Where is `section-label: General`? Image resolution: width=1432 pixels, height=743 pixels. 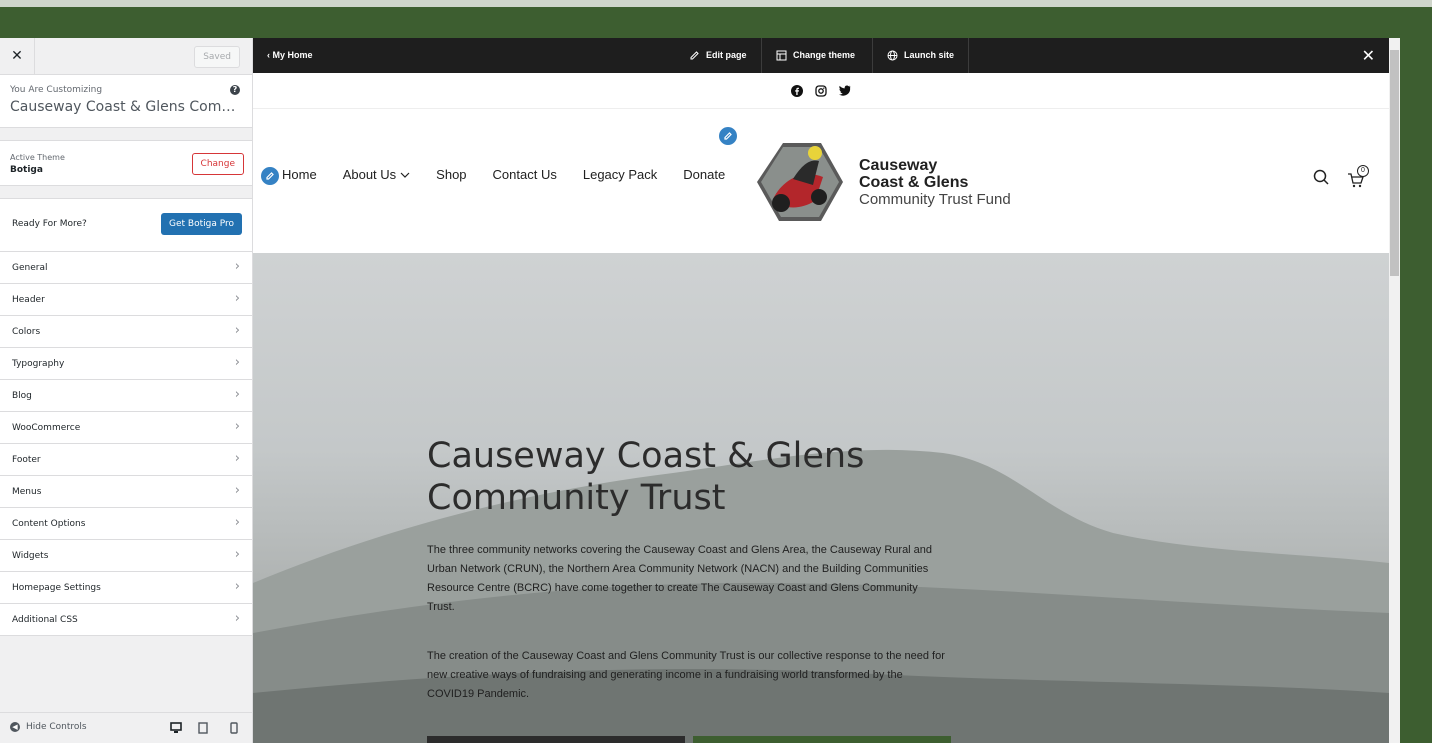
section-label: General is located at coordinates (30, 268).